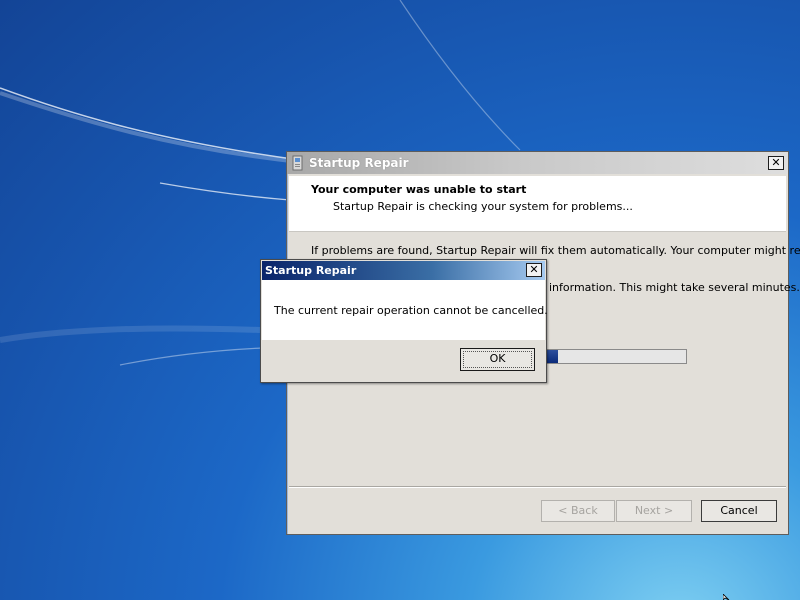  Describe the element at coordinates (311, 270) in the screenshot. I see `dialog-title: Startup Repair` at that location.